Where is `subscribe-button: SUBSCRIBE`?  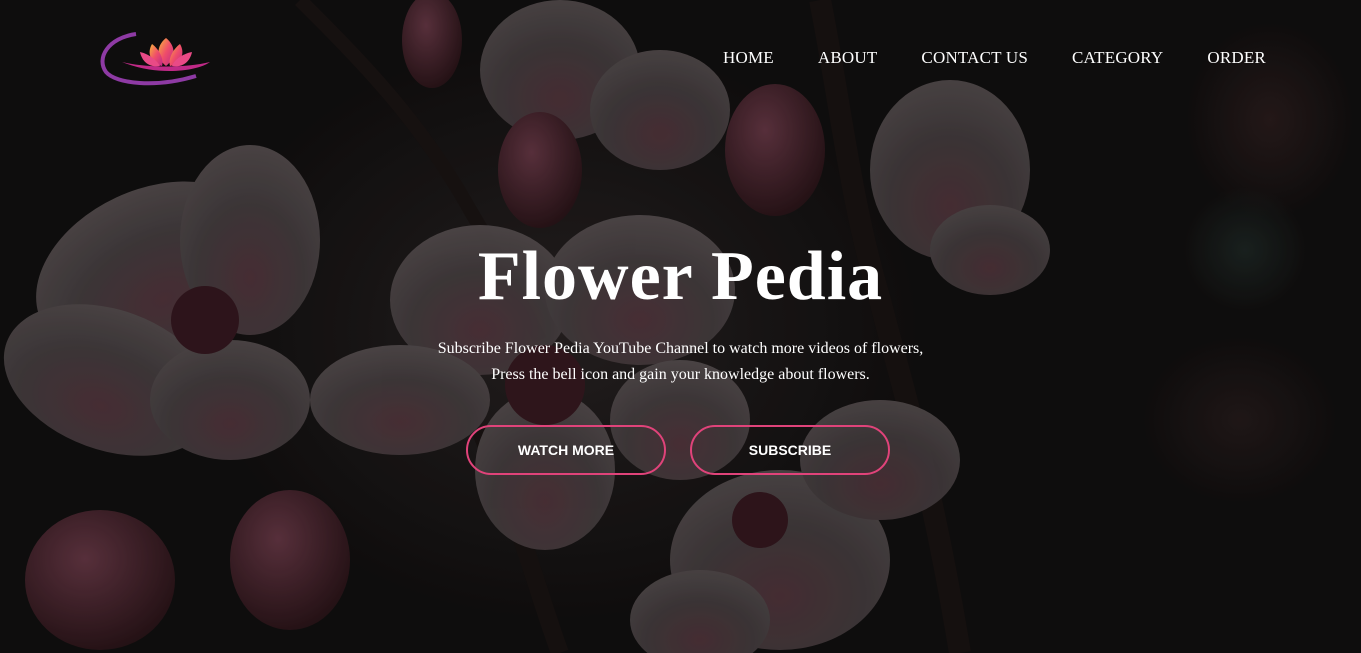 subscribe-button: SUBSCRIBE is located at coordinates (790, 450).